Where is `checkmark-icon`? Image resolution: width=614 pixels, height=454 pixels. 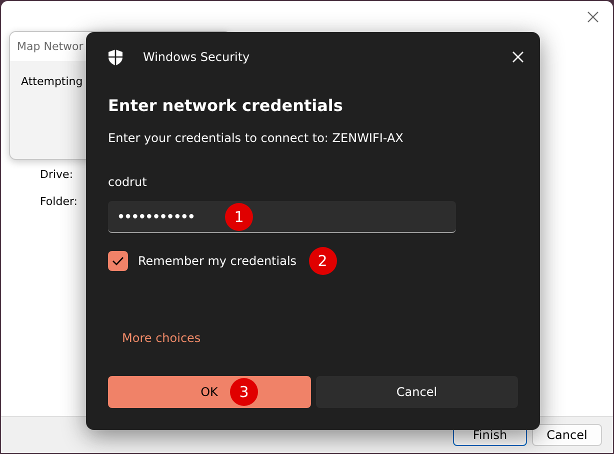
checkmark-icon is located at coordinates (118, 261).